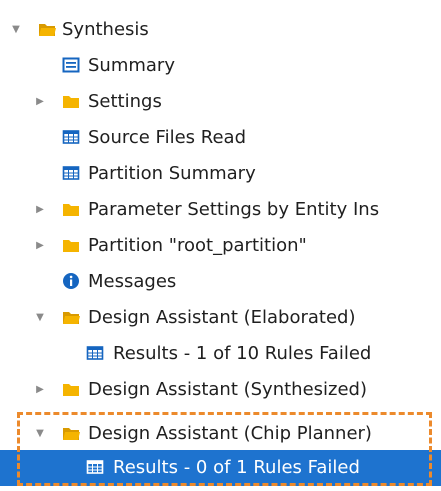 The height and width of the screenshot is (491, 441). I want to click on tree-item-label: Source Files Read, so click(167, 137).